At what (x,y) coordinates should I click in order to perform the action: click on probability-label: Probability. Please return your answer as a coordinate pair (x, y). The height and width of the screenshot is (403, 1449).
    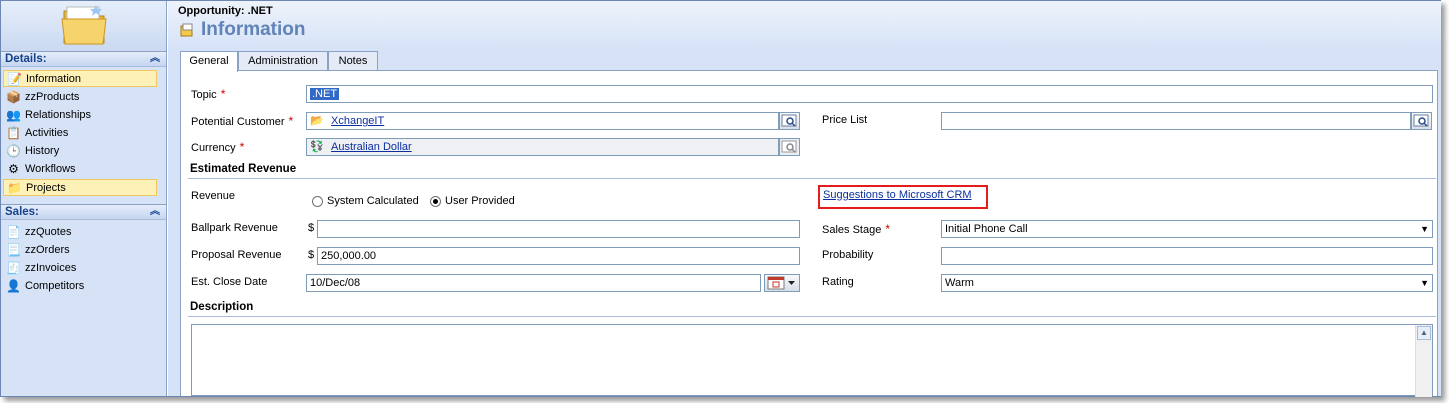
    Looking at the image, I should click on (848, 255).